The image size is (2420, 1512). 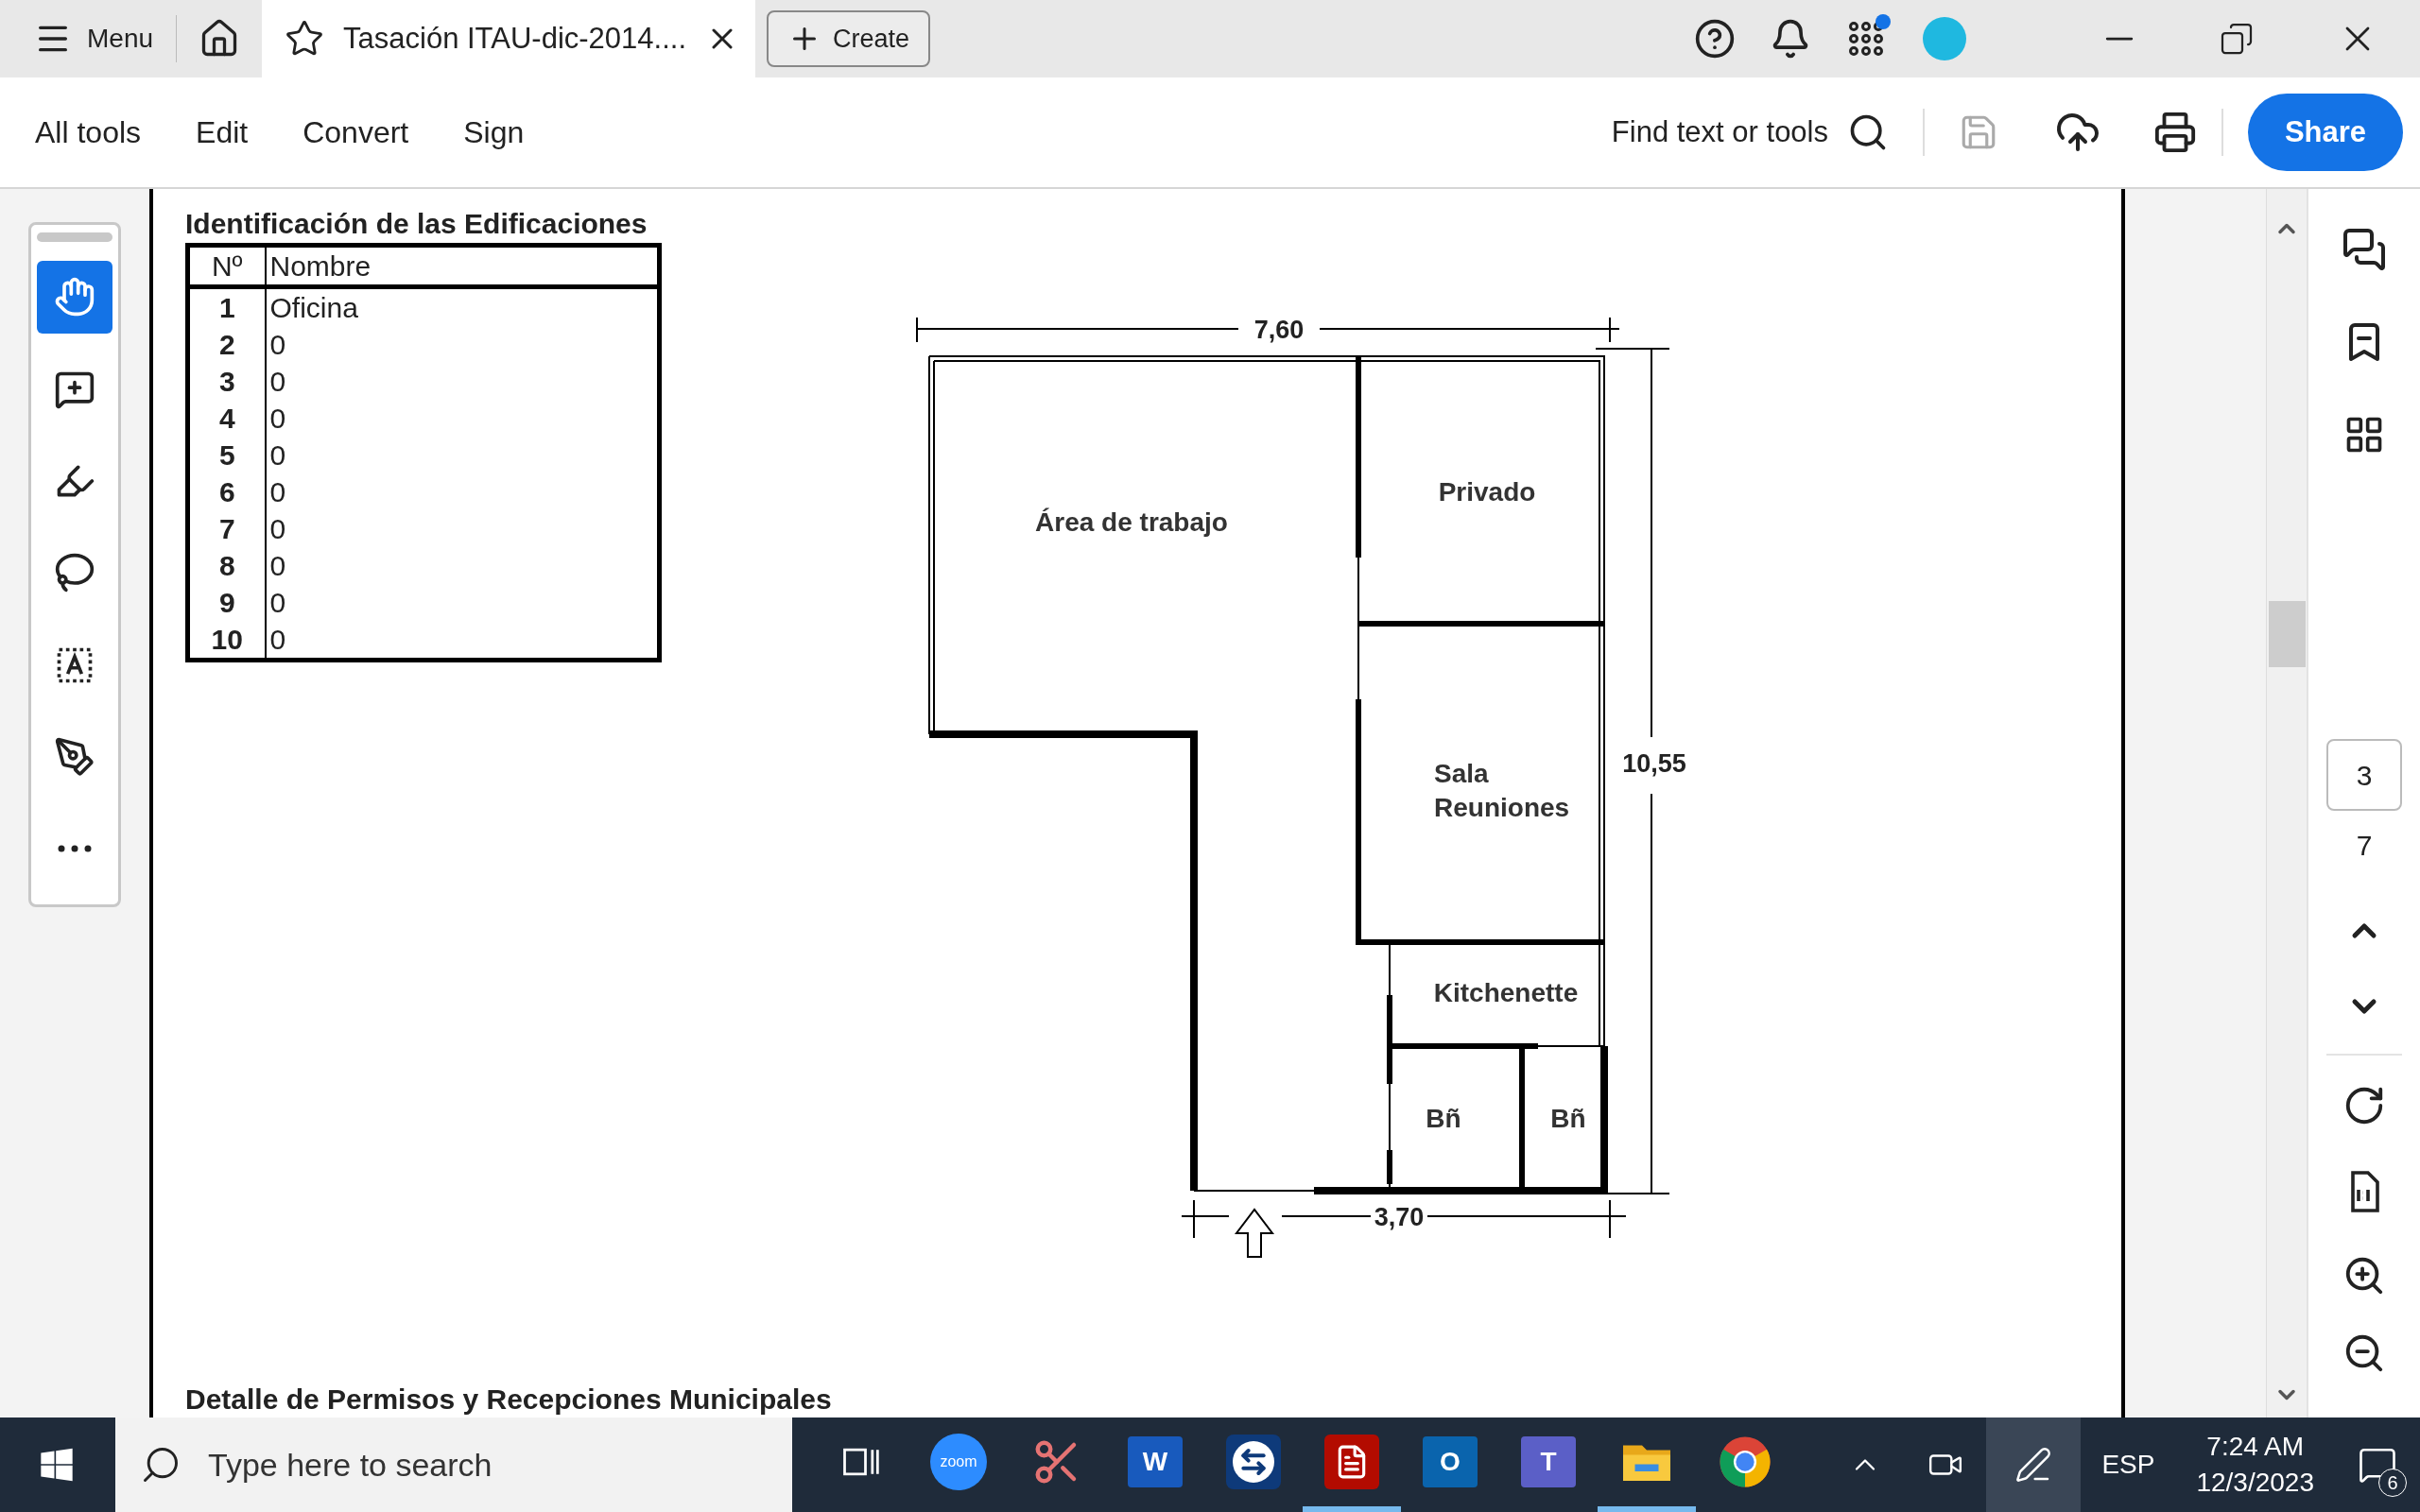 I want to click on toolbar-menu: All tools, so click(x=88, y=132).